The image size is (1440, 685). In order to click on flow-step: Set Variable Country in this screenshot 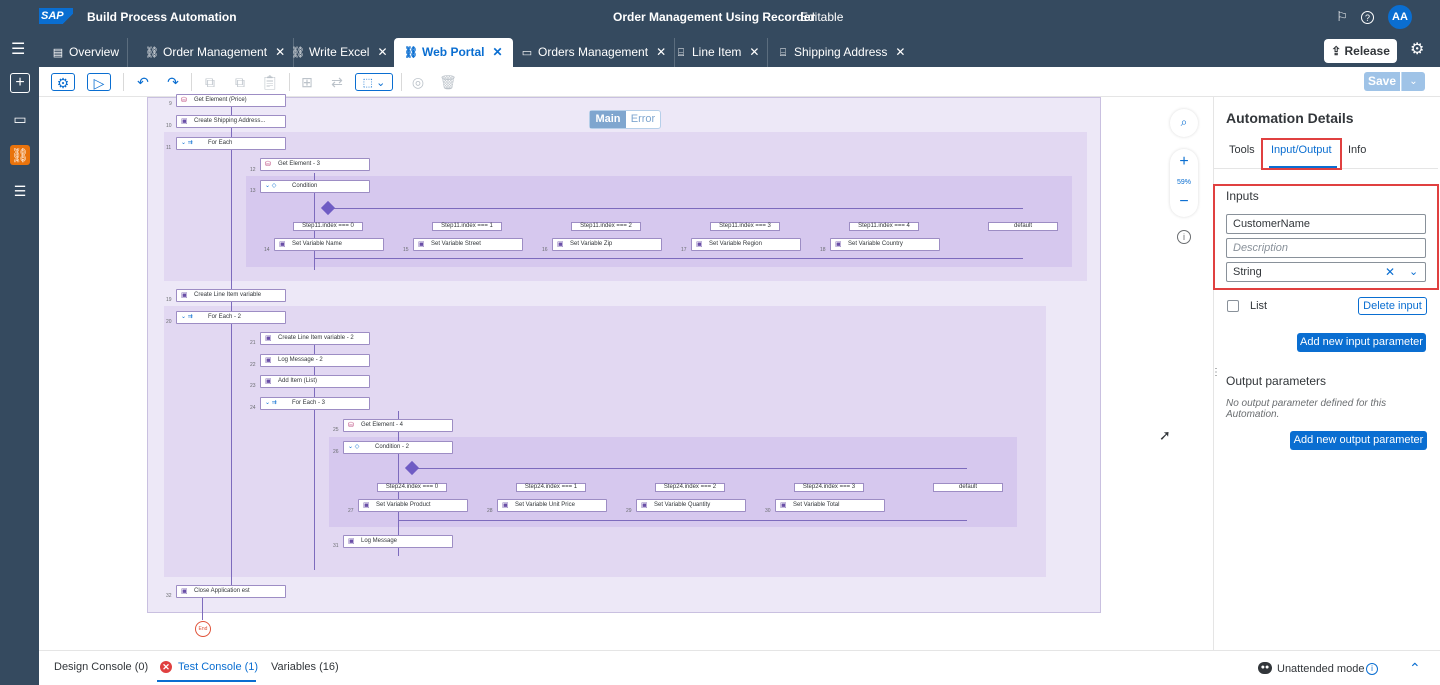, I will do `click(885, 244)`.